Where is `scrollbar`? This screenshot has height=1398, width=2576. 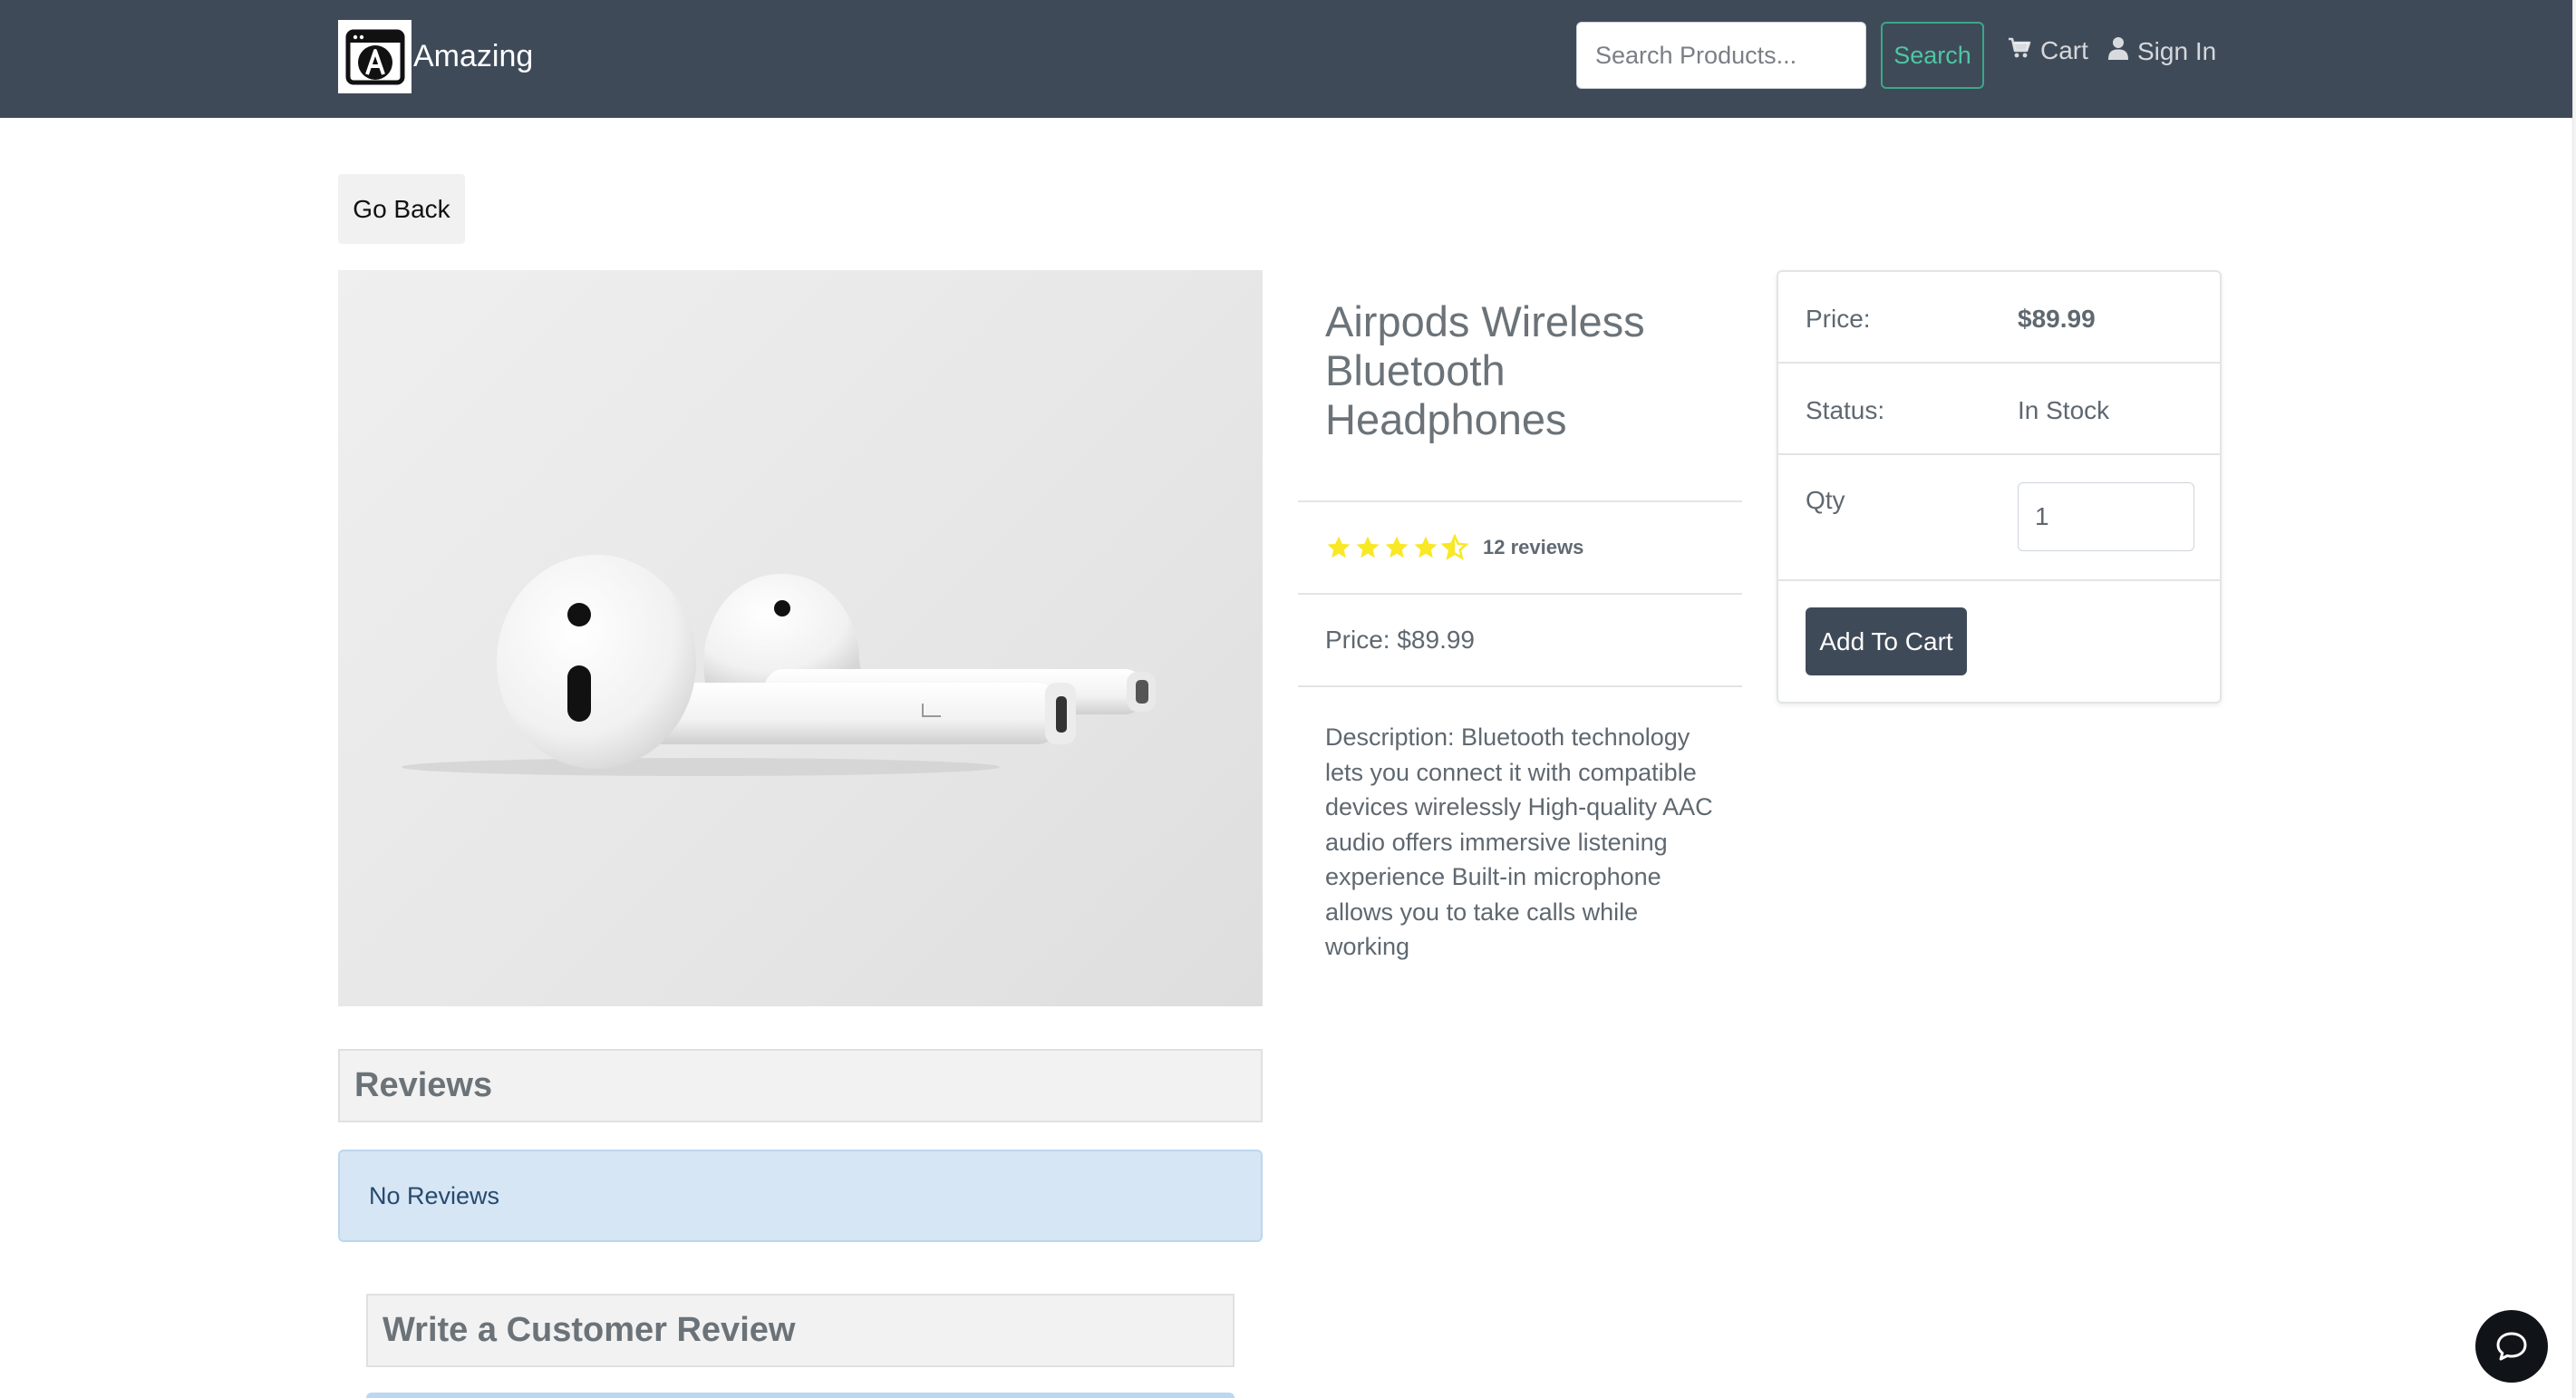
scrollbar is located at coordinates (2574, 699).